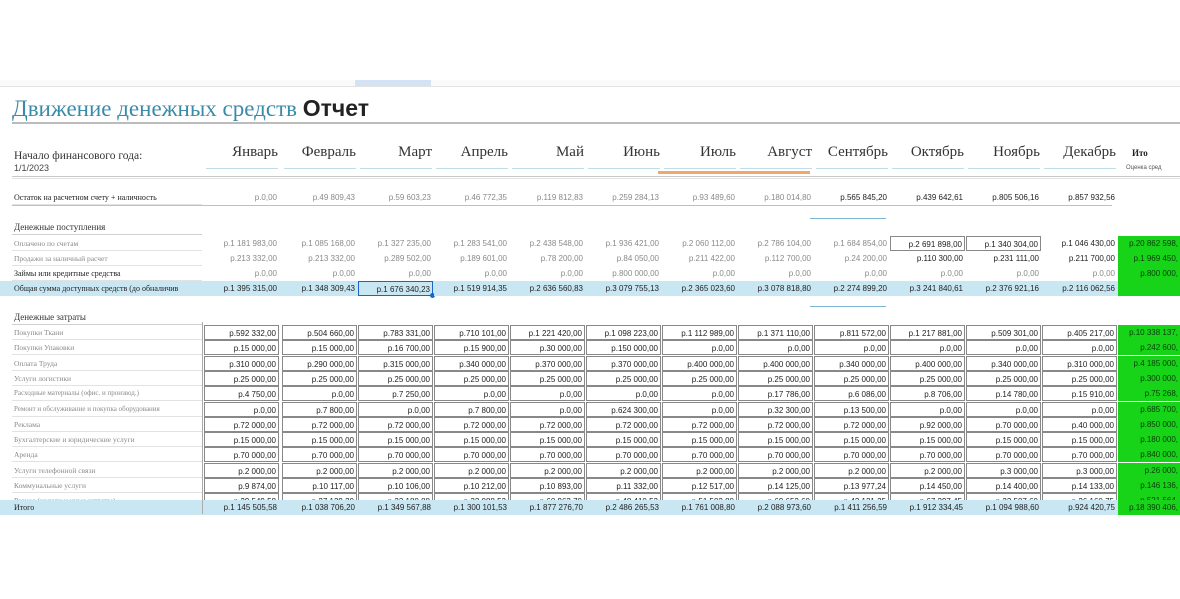 Image resolution: width=1180 pixels, height=599 pixels. What do you see at coordinates (1078, 152) in the screenshot?
I see `month-header: Декабрь` at bounding box center [1078, 152].